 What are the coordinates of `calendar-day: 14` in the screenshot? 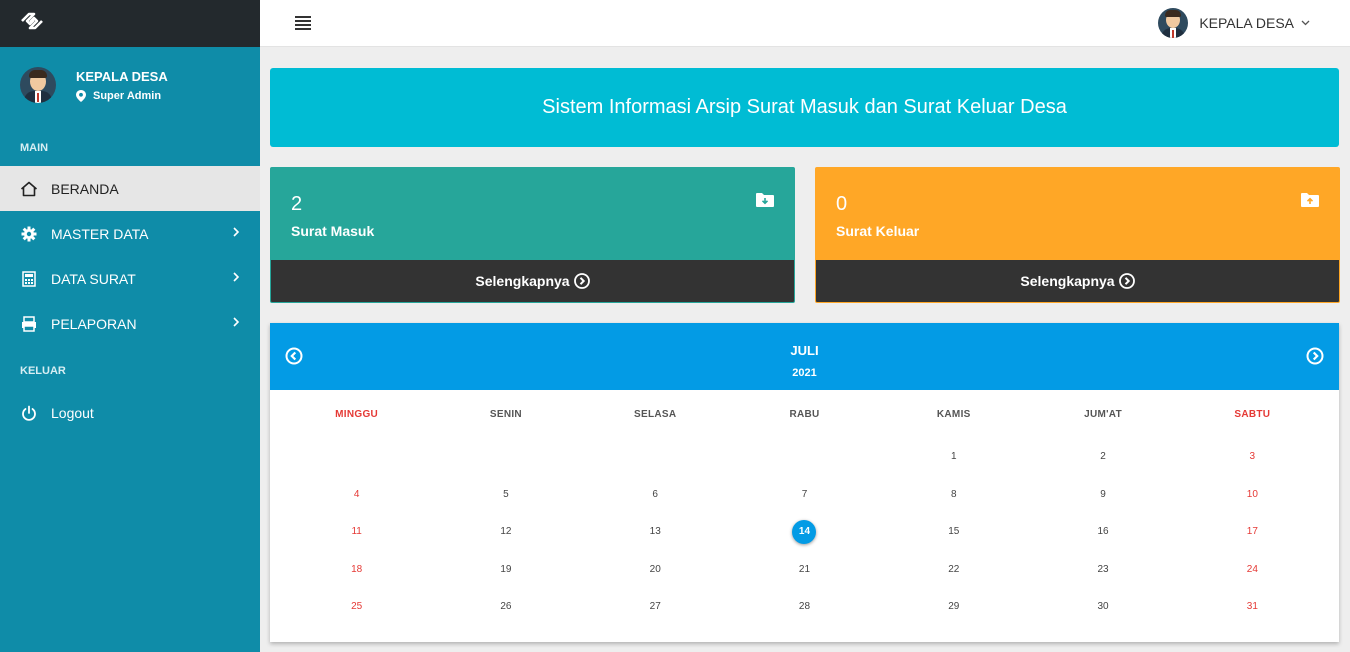 It's located at (804, 532).